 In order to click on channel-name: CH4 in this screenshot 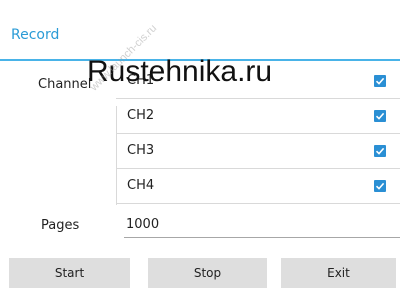, I will do `click(141, 185)`.